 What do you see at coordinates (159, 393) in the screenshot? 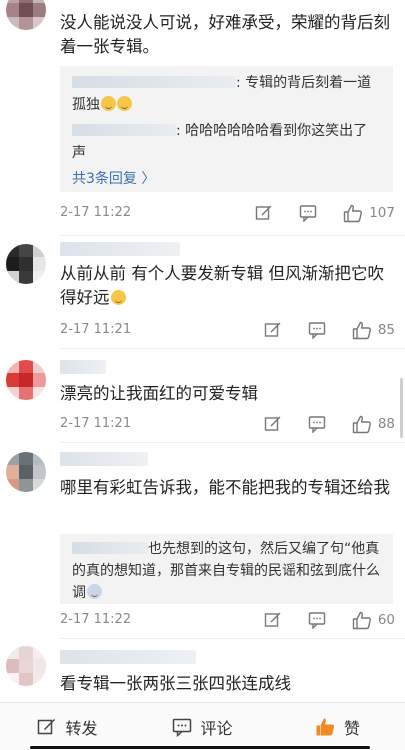
I see `comment-text: 漂亮的让我面红的可爱专辑` at bounding box center [159, 393].